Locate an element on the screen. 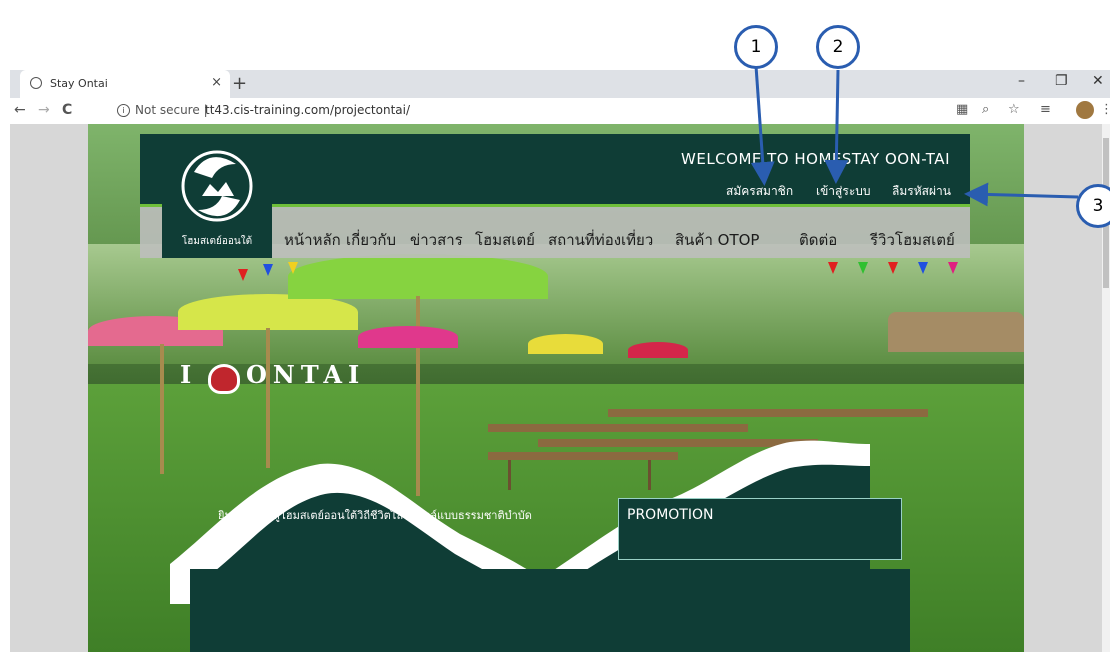  annotation-callout-1: 1 is located at coordinates (756, 47).